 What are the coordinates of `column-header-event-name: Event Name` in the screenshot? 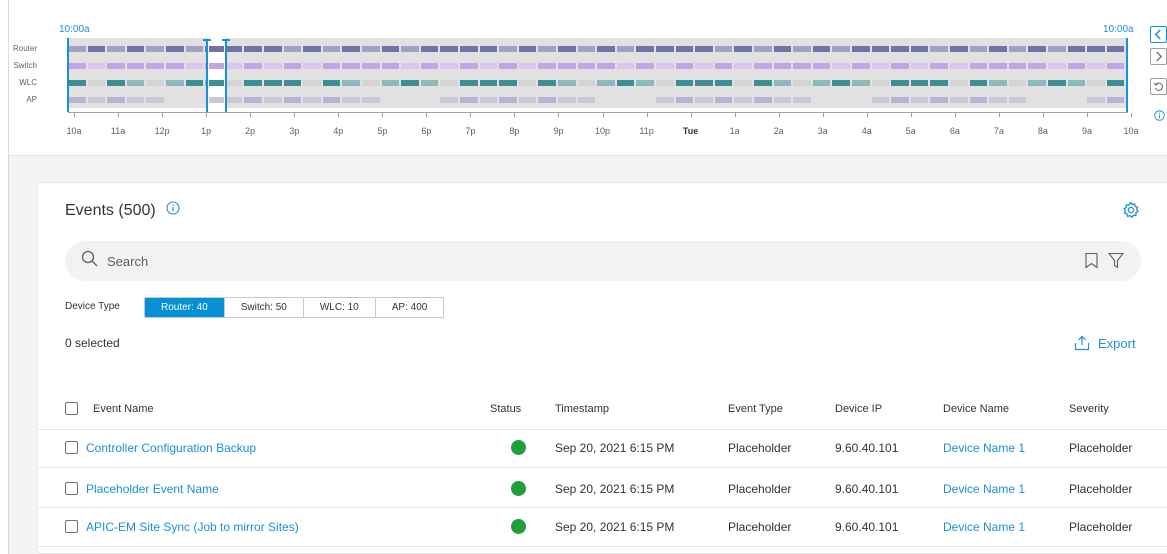 It's located at (123, 409).